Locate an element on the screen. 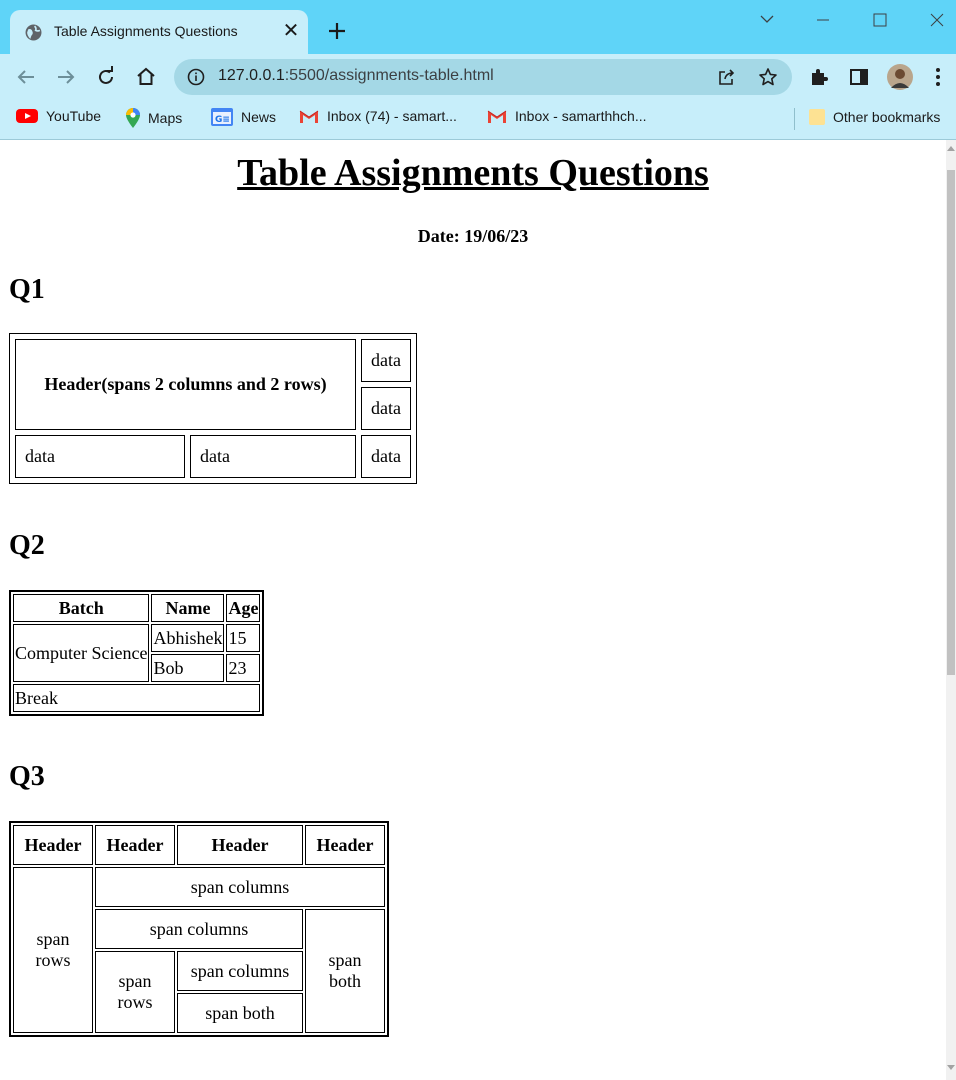 This screenshot has height=1080, width=956. q1-header-cell: Header(spans 2 columns and 2 rows) is located at coordinates (185, 384).